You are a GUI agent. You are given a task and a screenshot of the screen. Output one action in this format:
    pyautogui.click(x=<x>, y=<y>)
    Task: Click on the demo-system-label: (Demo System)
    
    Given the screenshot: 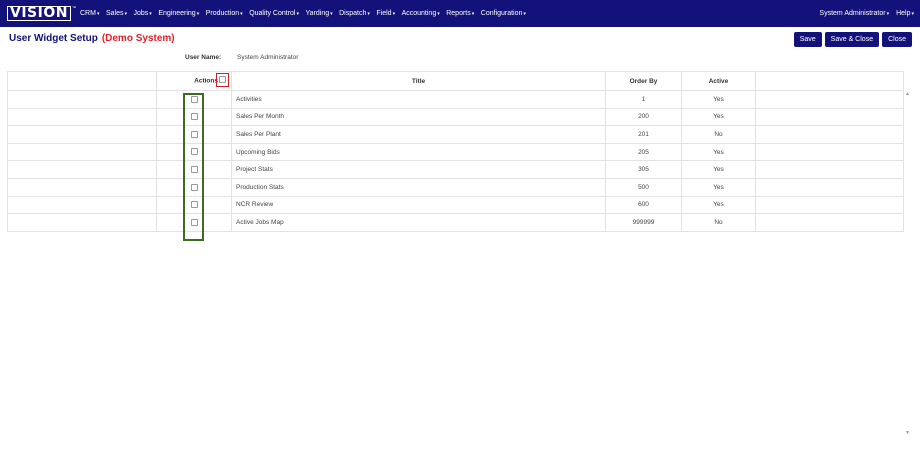 What is the action you would take?
    pyautogui.click(x=138, y=38)
    